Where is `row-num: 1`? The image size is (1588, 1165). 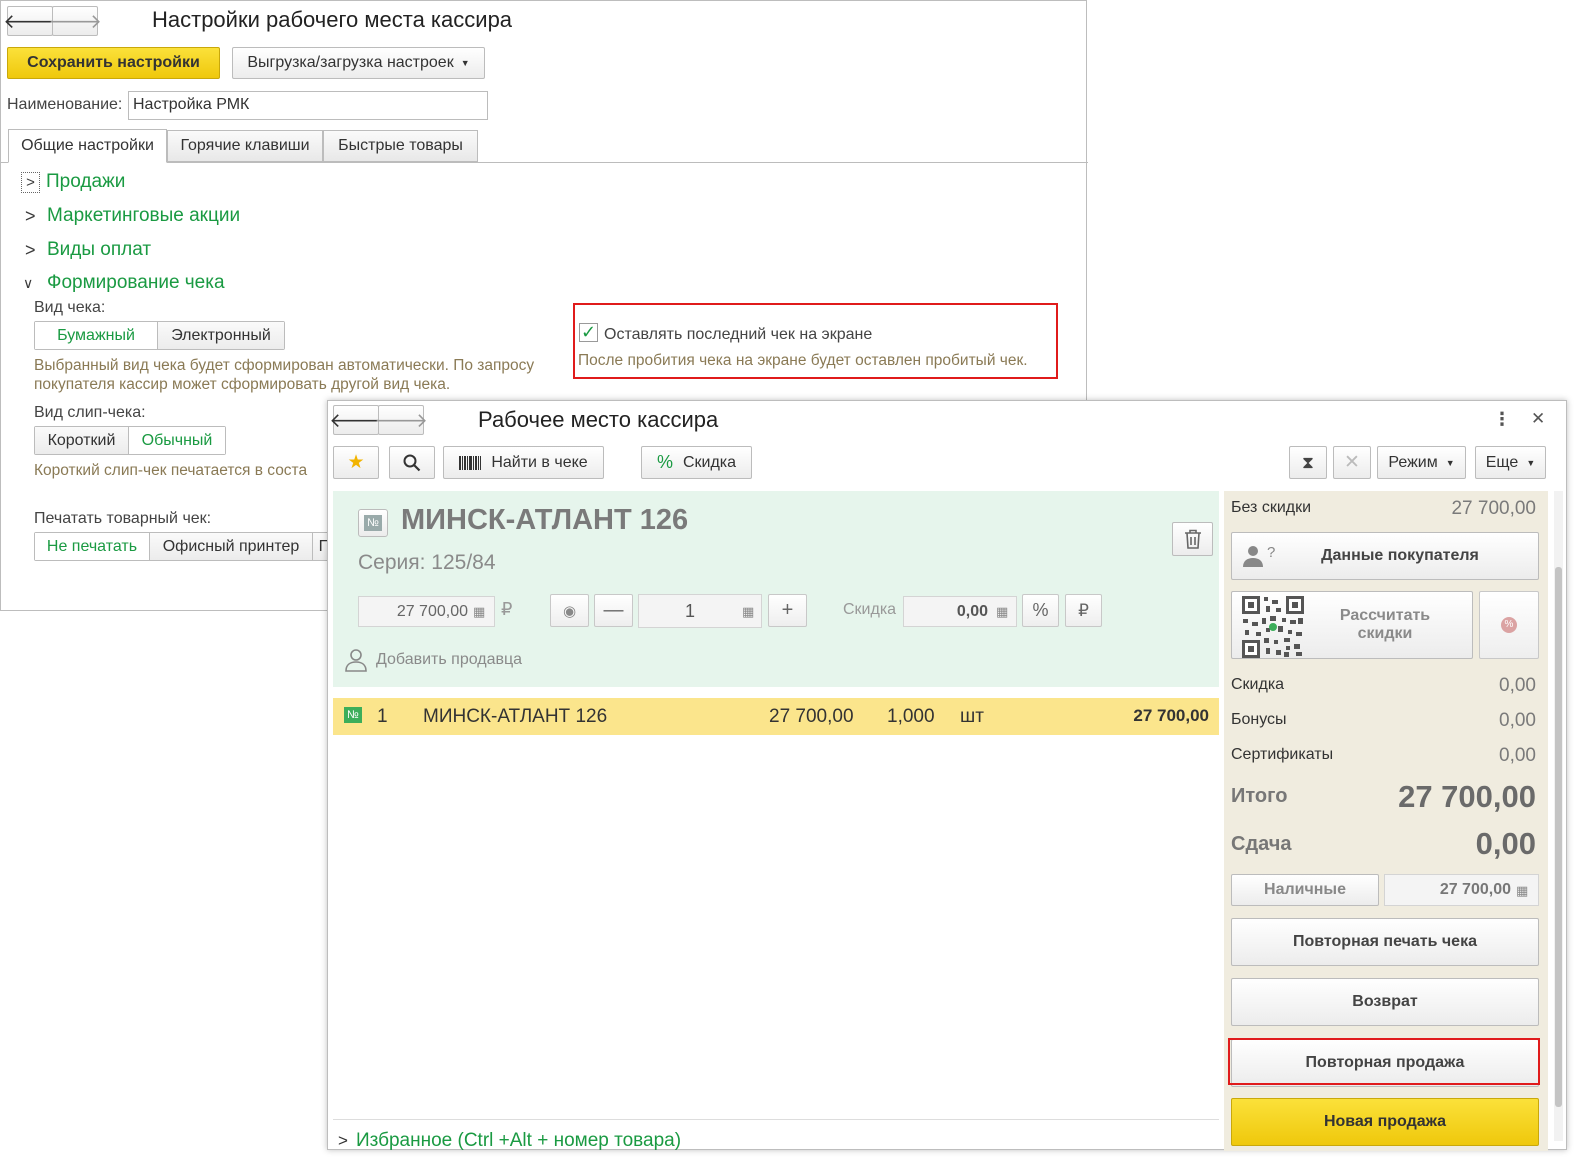 row-num: 1 is located at coordinates (382, 716).